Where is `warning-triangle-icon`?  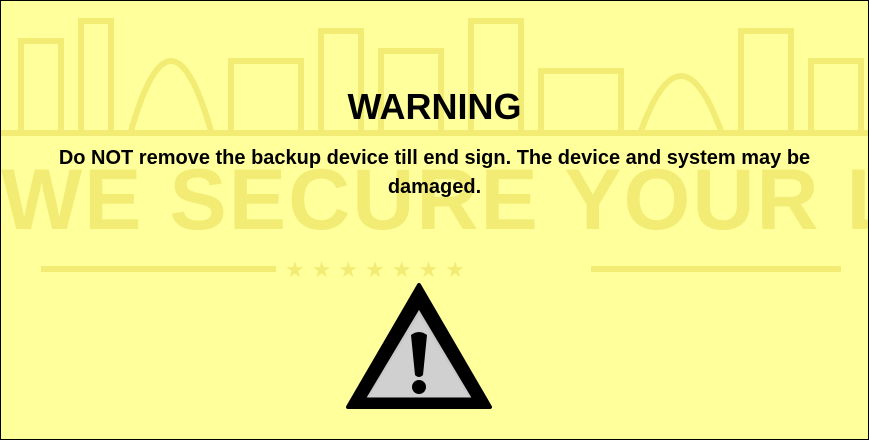 warning-triangle-icon is located at coordinates (419, 346).